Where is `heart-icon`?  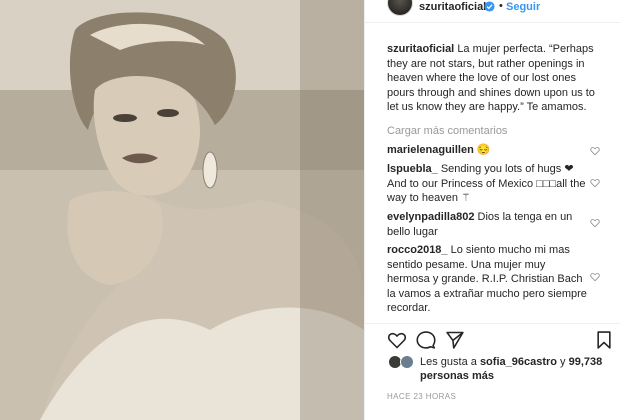
heart-icon is located at coordinates (397, 340).